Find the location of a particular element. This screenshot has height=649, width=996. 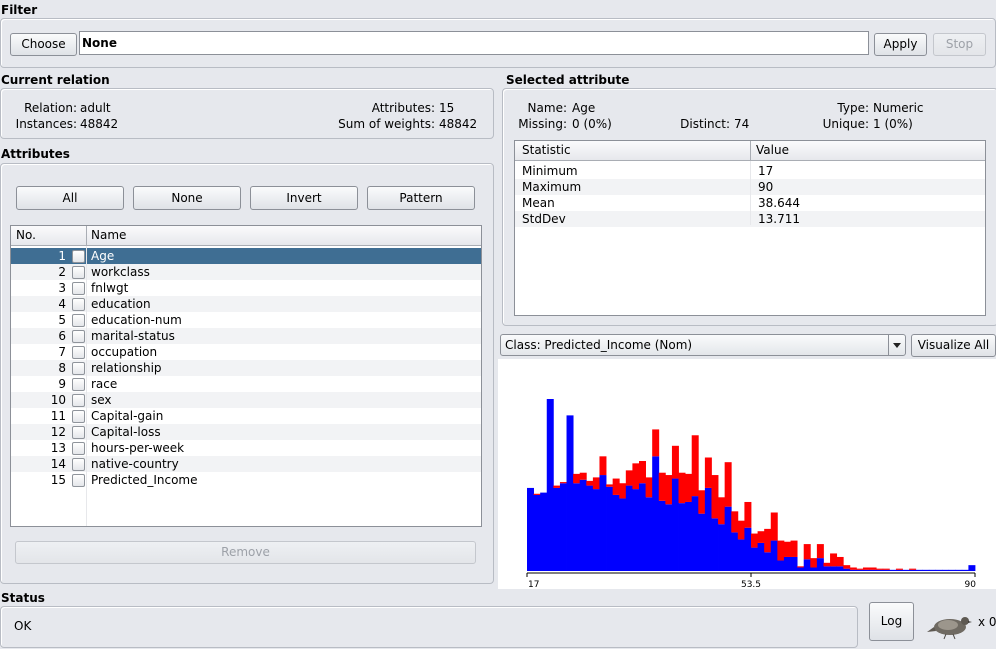

table-row: 14 native-country is located at coordinates (246, 464).